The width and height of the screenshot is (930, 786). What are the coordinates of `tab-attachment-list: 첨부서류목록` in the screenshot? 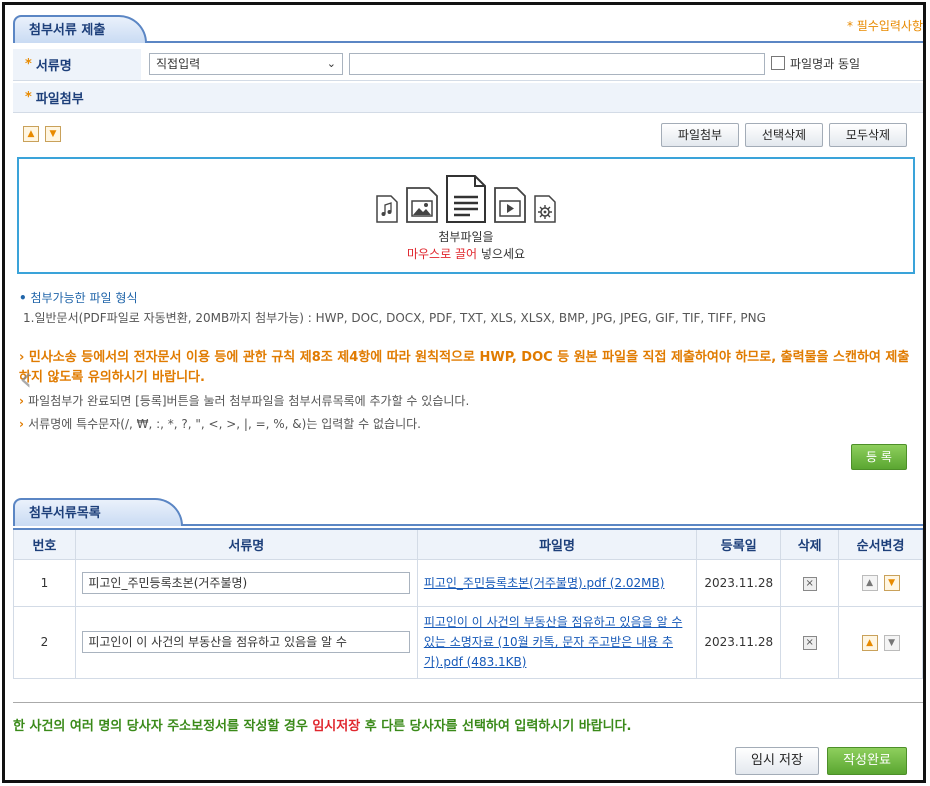 It's located at (98, 512).